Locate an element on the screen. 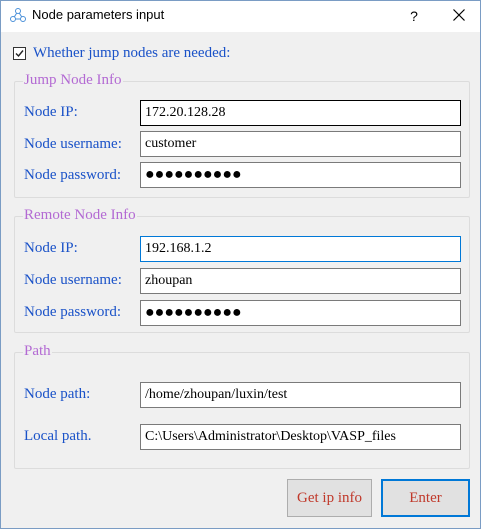  window-title: Node parameters input is located at coordinates (98, 14).